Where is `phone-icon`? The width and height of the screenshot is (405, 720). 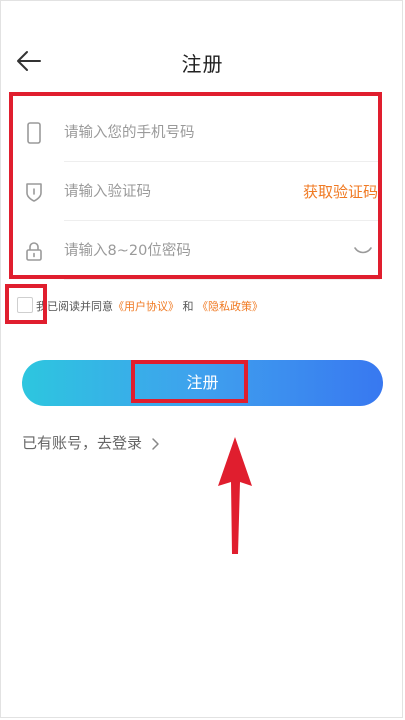 phone-icon is located at coordinates (34, 133).